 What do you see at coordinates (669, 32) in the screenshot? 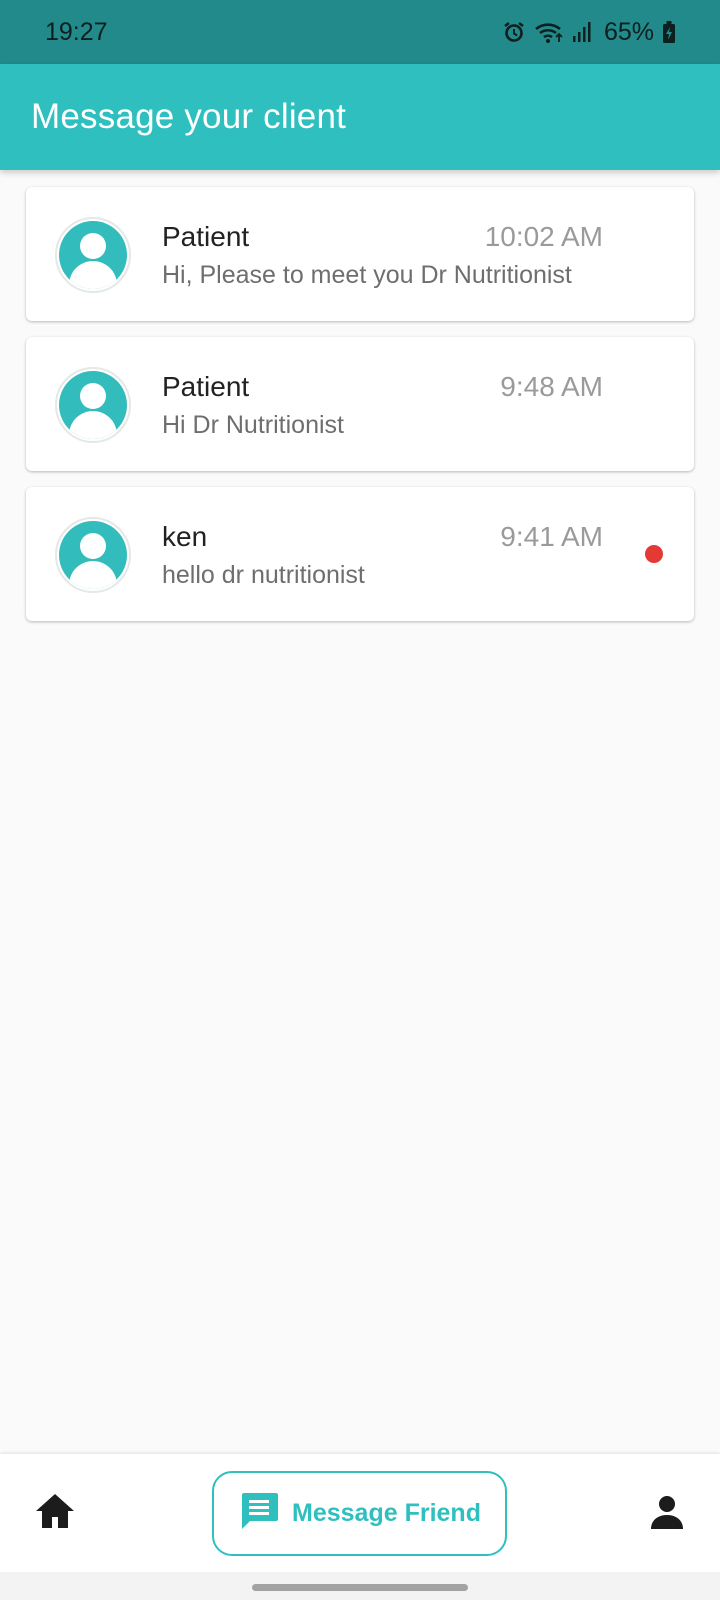
I see `battery-charging-icon` at bounding box center [669, 32].